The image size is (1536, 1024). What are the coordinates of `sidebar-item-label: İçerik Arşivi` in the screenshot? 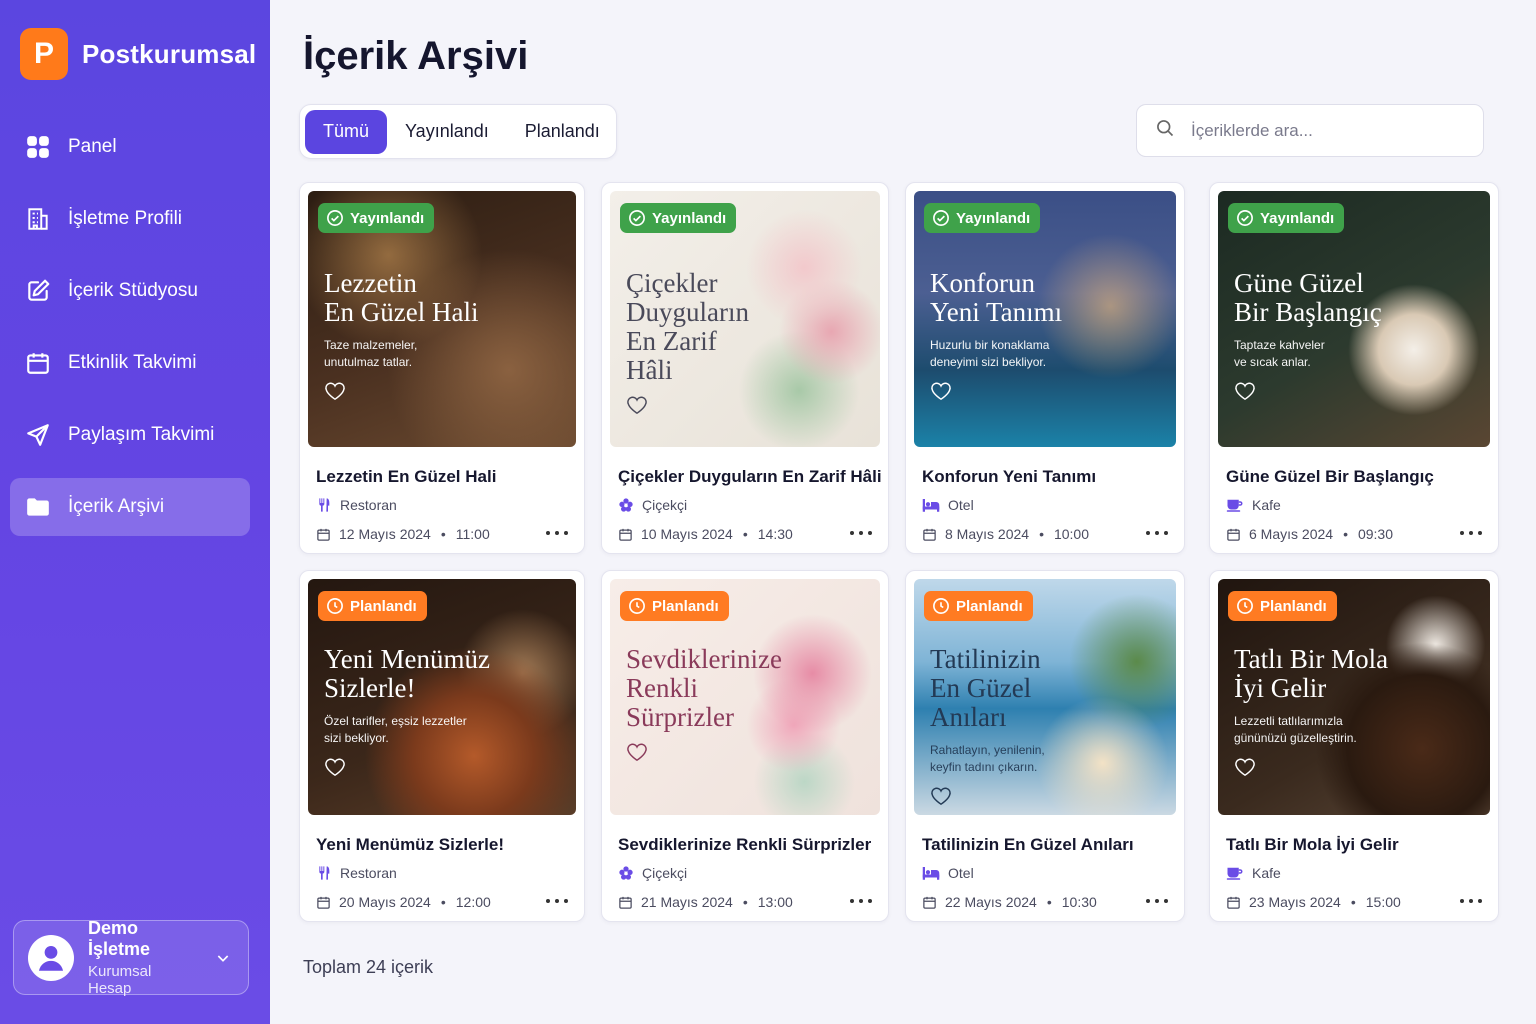 It's located at (116, 506).